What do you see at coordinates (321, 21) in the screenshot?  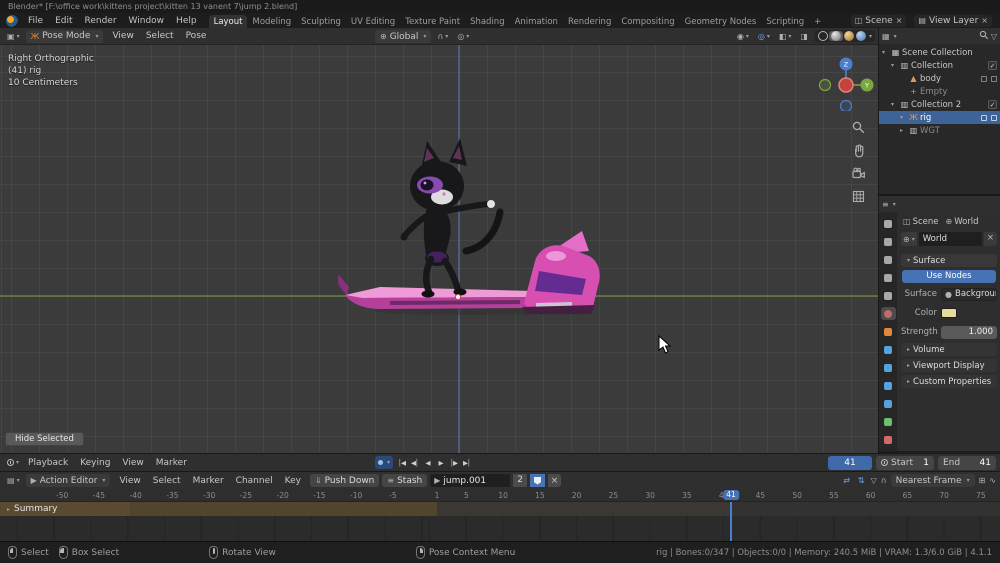 I see `workspace-tab-sculpting: Sculpting` at bounding box center [321, 21].